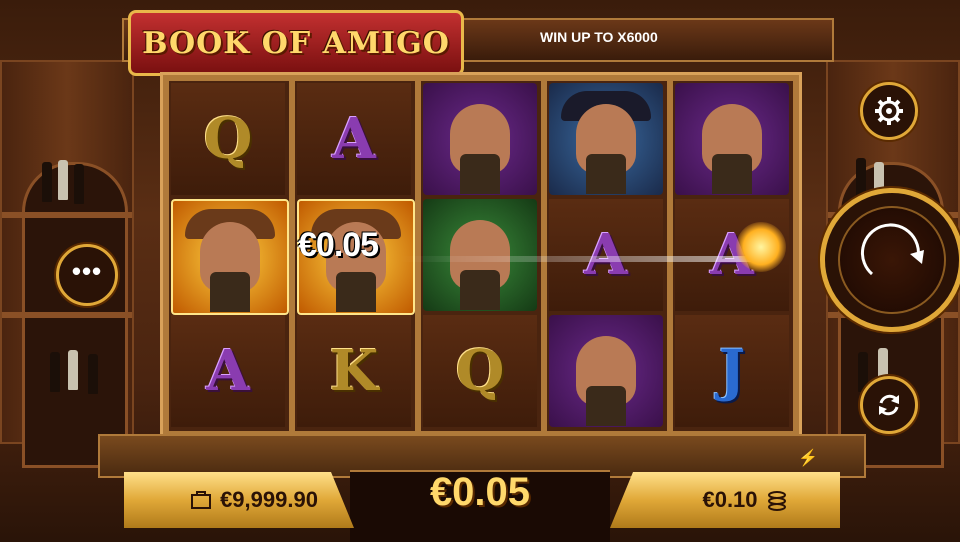  What do you see at coordinates (730, 499) in the screenshot?
I see `bet-value: €0.10` at bounding box center [730, 499].